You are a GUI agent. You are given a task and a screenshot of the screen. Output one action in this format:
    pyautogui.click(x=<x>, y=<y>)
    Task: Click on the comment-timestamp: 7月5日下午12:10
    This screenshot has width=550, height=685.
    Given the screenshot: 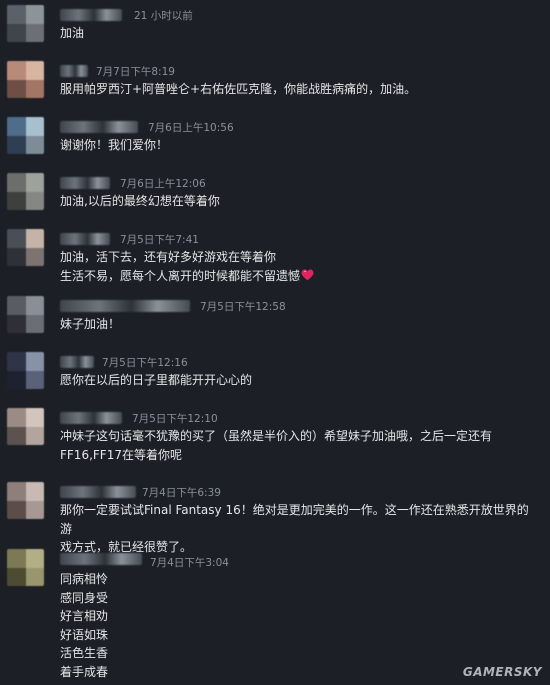 What is the action you would take?
    pyautogui.click(x=175, y=419)
    